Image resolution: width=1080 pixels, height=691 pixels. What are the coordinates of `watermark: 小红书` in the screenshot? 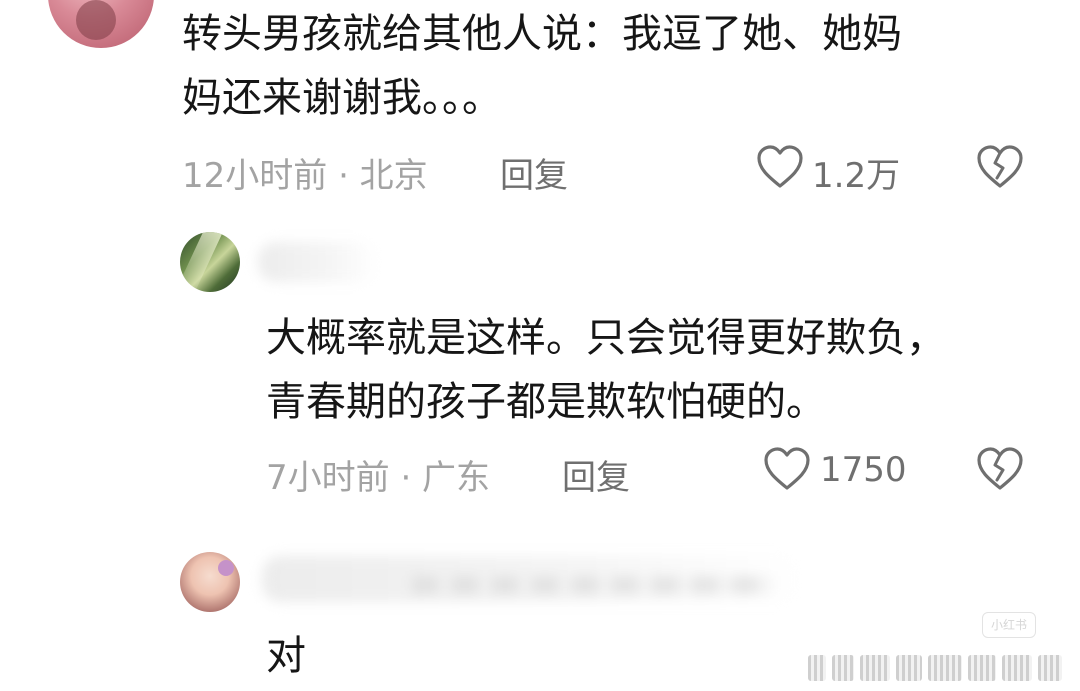 It's located at (1009, 625).